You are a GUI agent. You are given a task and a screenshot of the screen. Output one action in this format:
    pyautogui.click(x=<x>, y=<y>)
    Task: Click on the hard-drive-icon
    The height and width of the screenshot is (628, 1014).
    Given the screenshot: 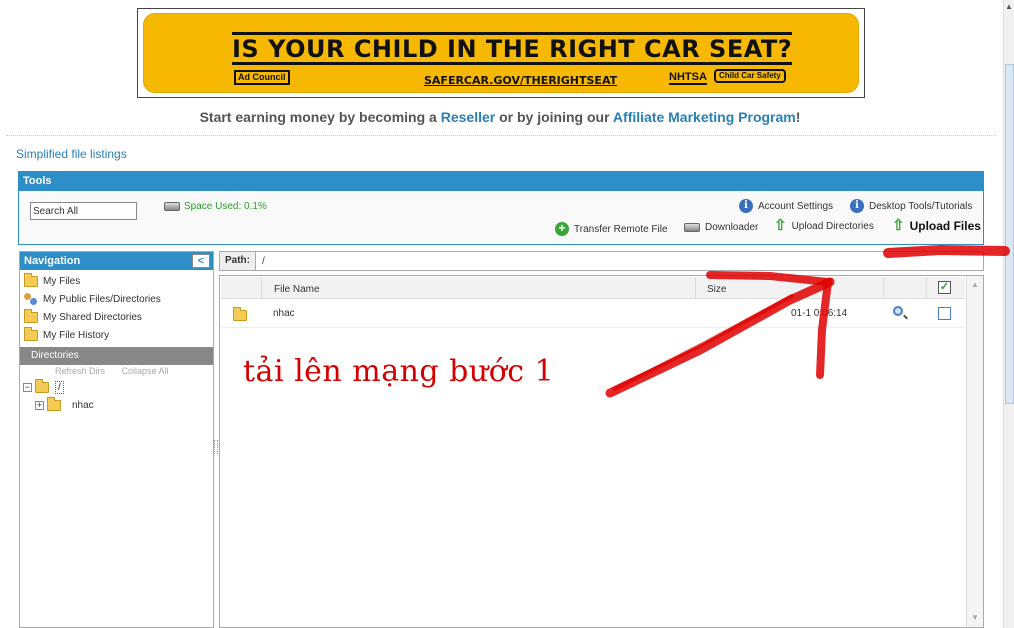 What is the action you would take?
    pyautogui.click(x=172, y=206)
    